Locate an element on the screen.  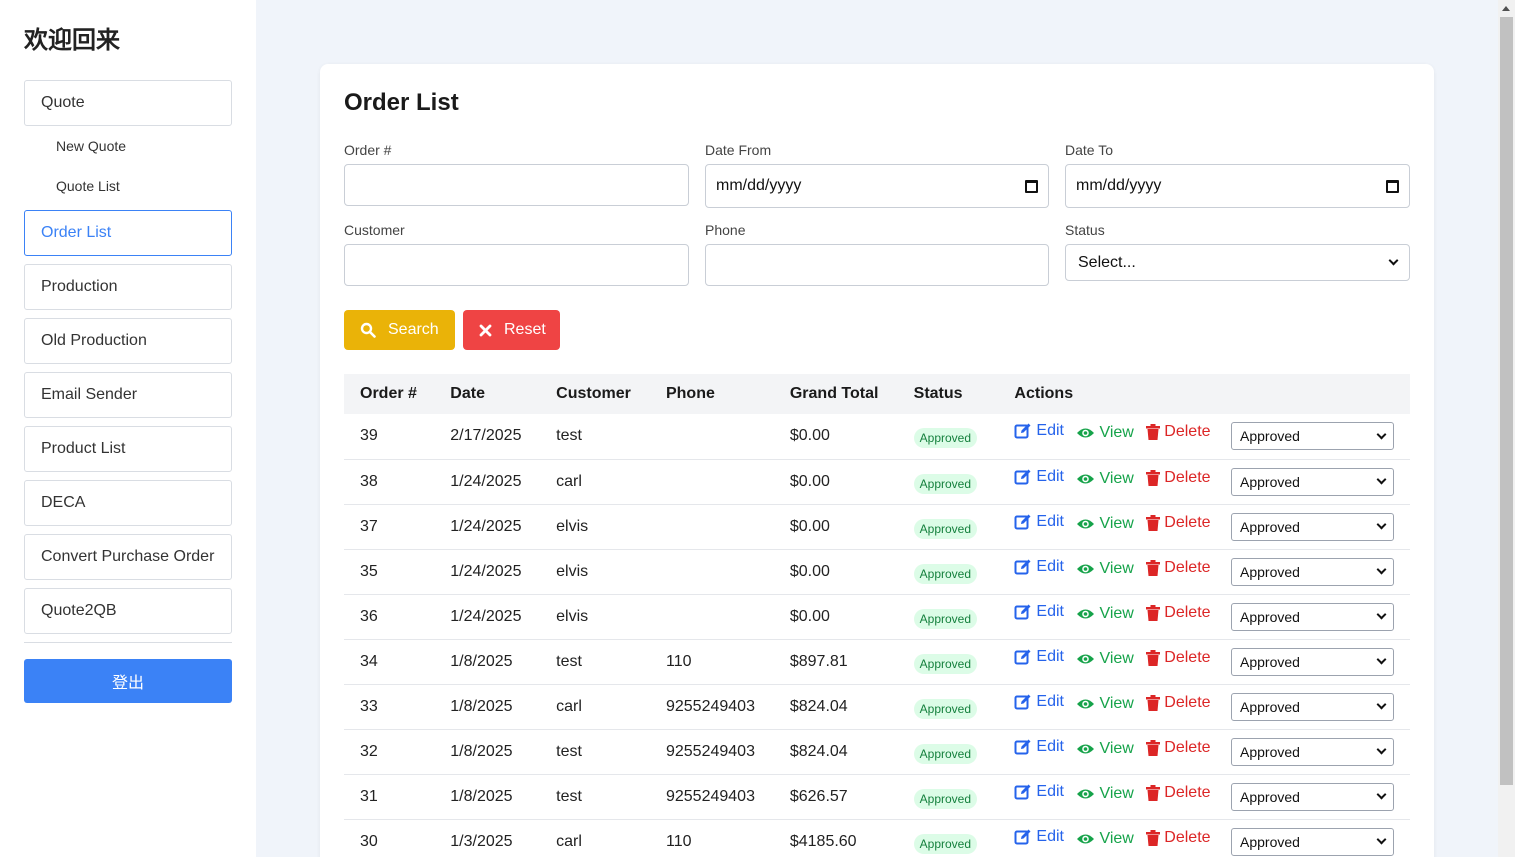
scrollbar-thumb is located at coordinates (1506, 401).